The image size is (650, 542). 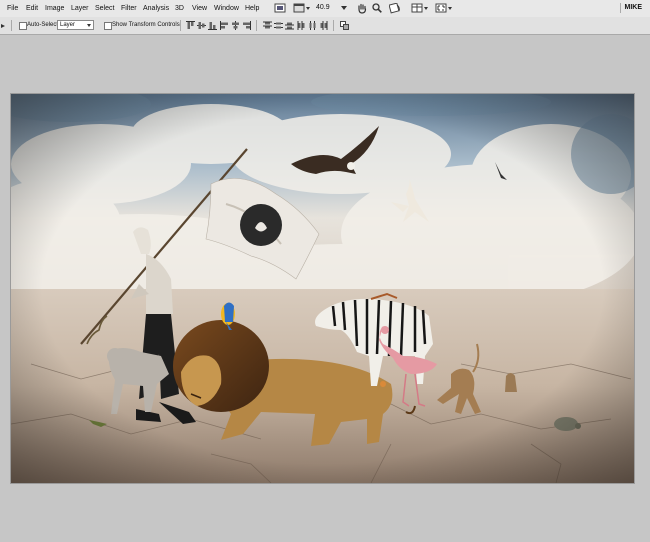 What do you see at coordinates (377, 8) in the screenshot?
I see `zoom-tool-icon` at bounding box center [377, 8].